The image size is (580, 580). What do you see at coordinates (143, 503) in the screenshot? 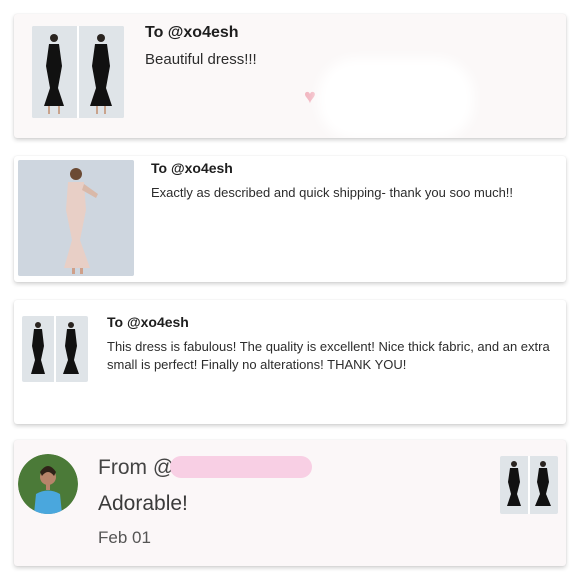
I see `from-message: Adorable!` at bounding box center [143, 503].